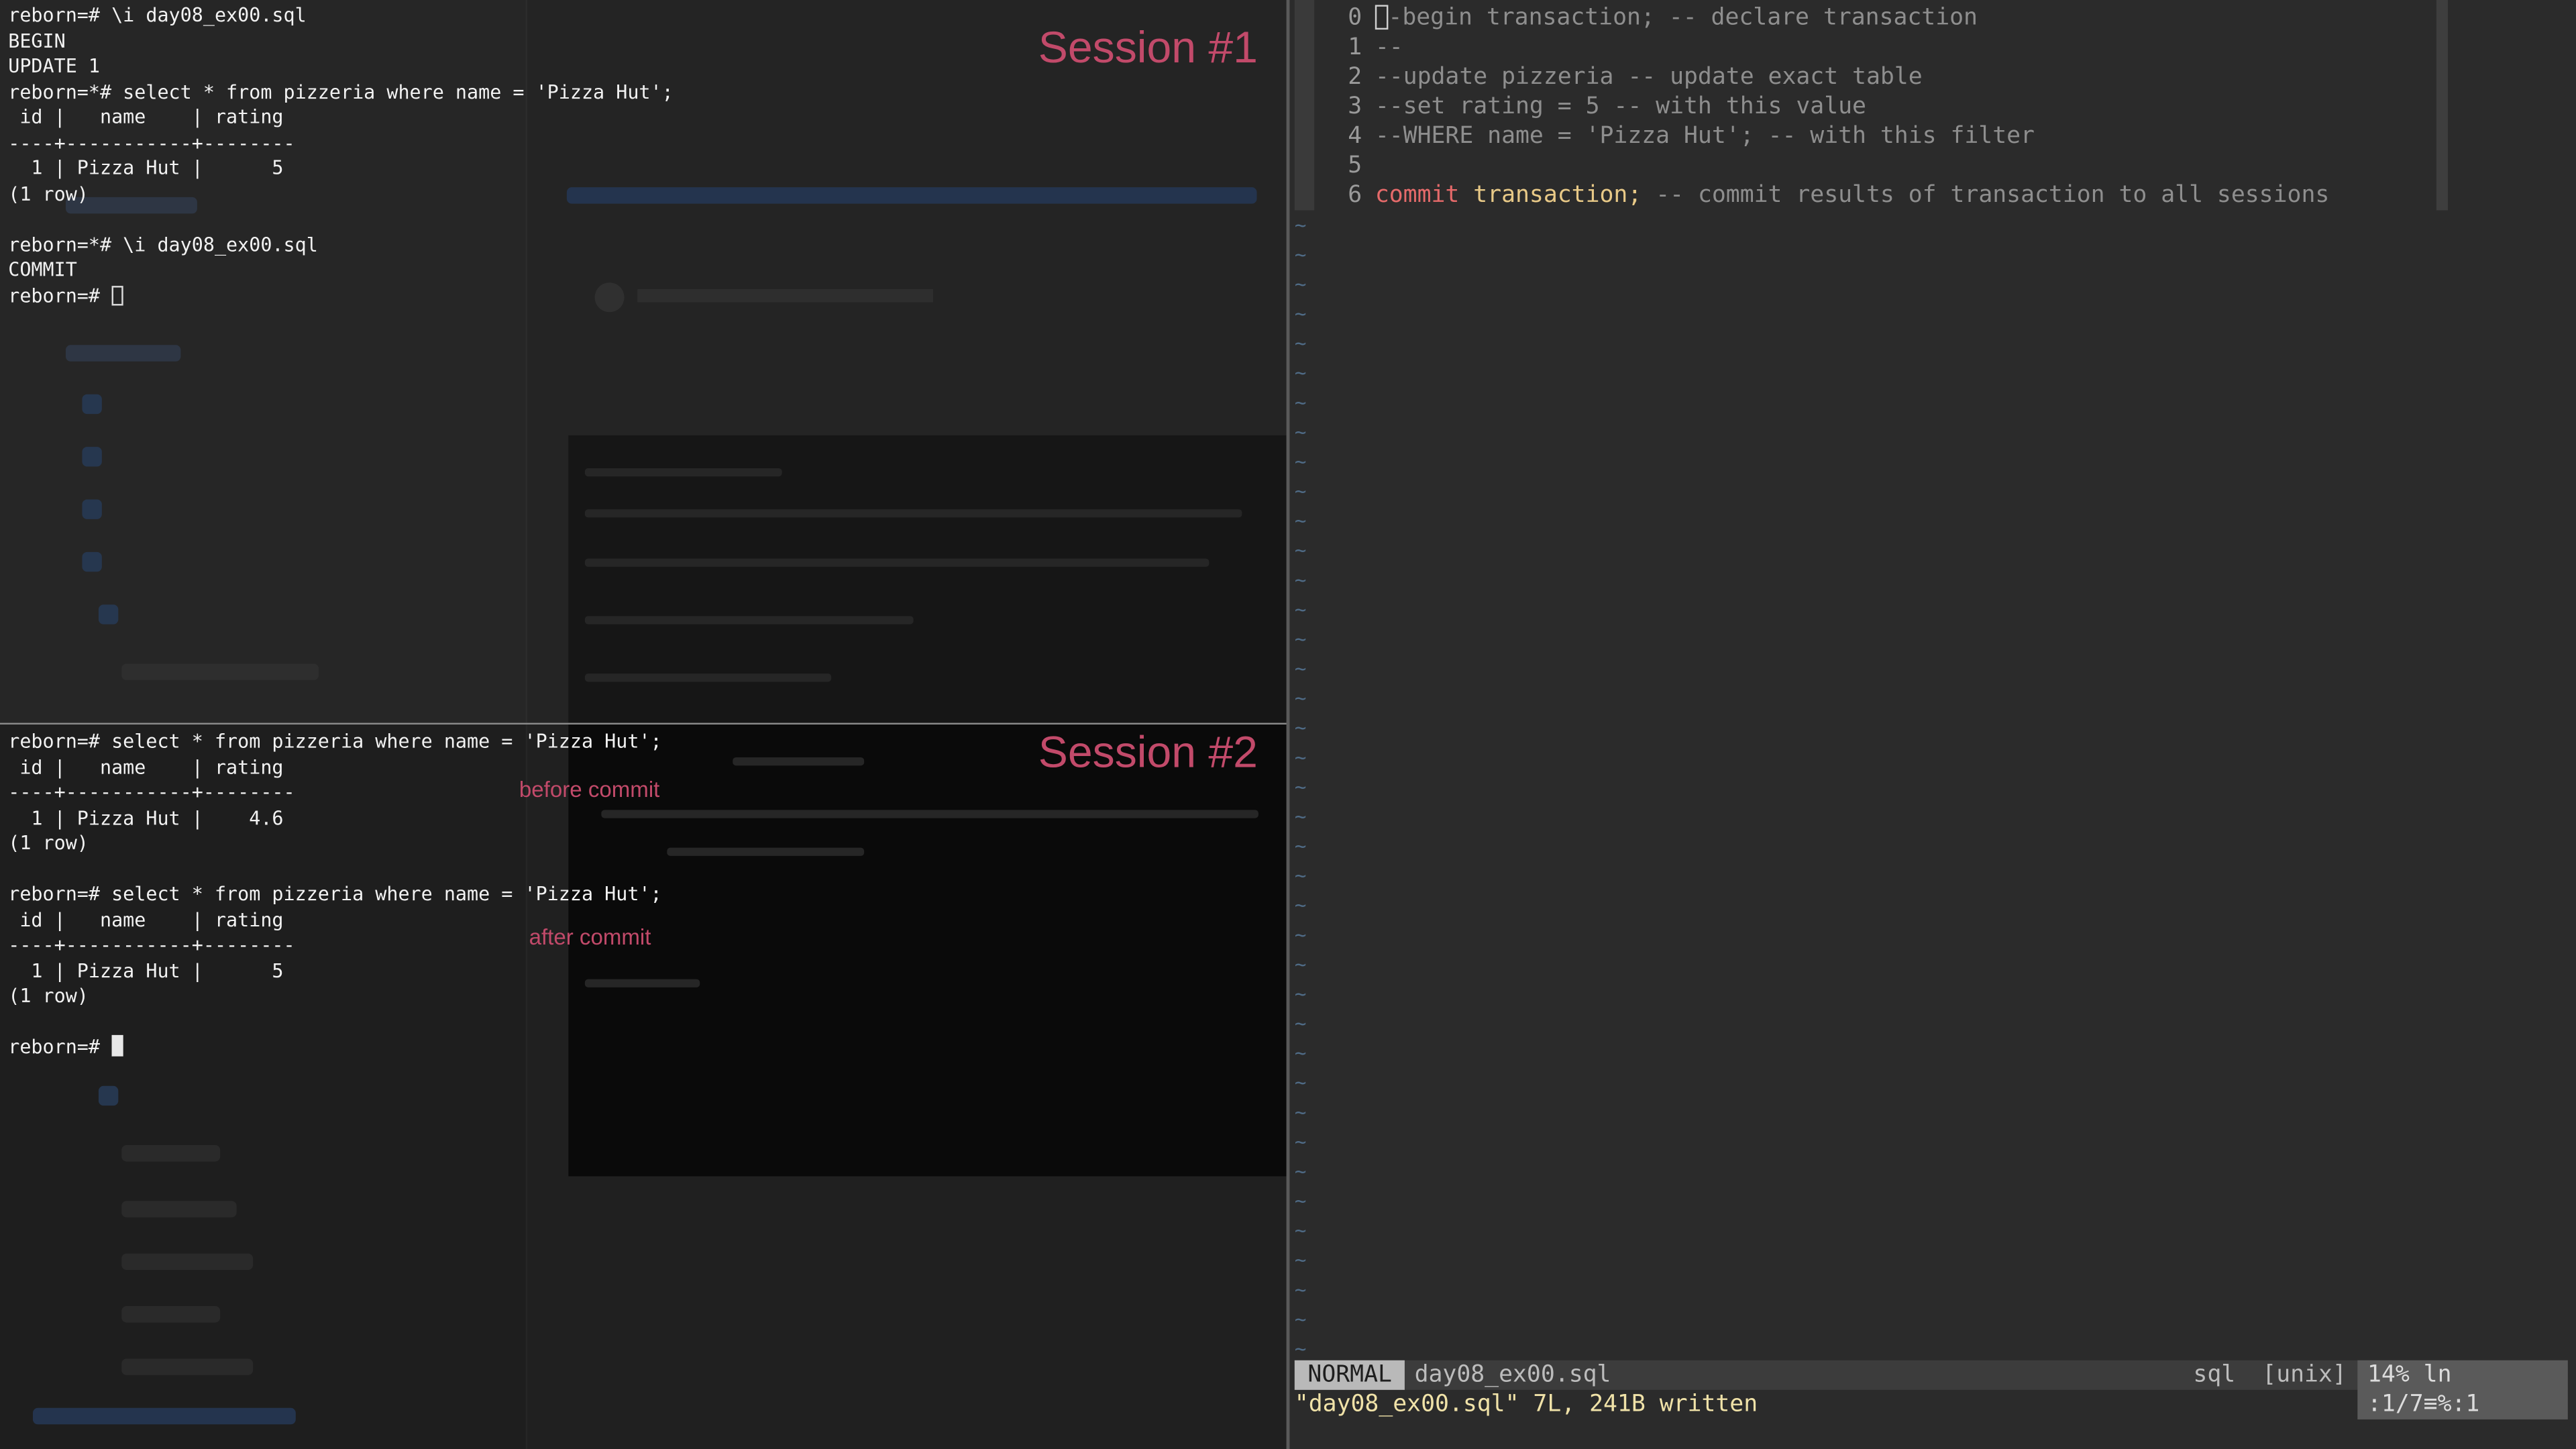 This screenshot has height=1449, width=2576. I want to click on terminal-line: UPDATE 1, so click(54, 66).